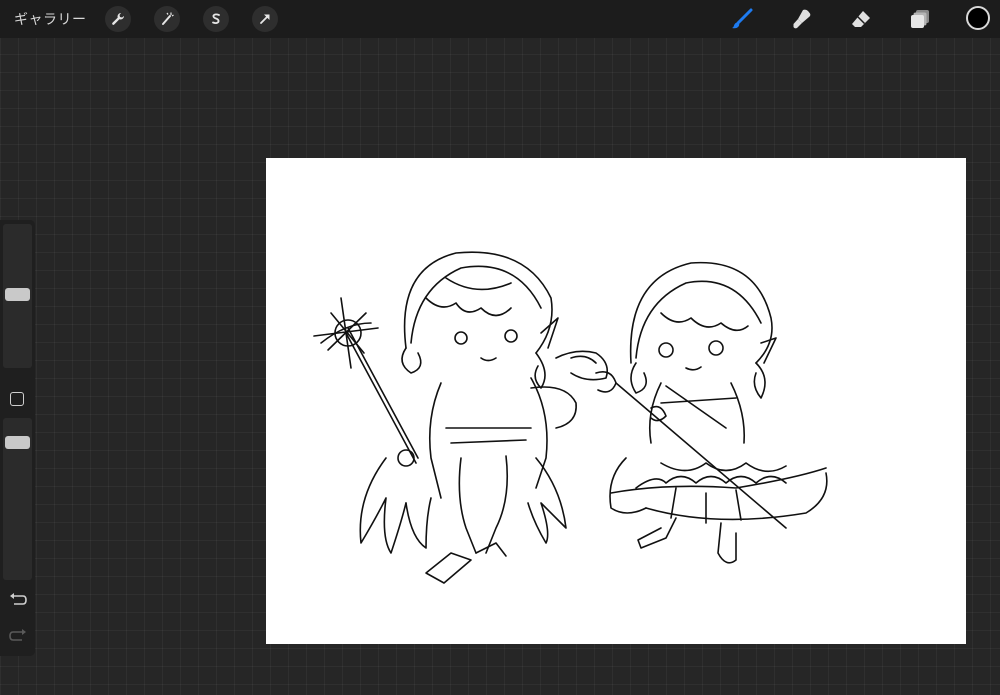  What do you see at coordinates (461, 417) in the screenshot?
I see `left-character-sketch` at bounding box center [461, 417].